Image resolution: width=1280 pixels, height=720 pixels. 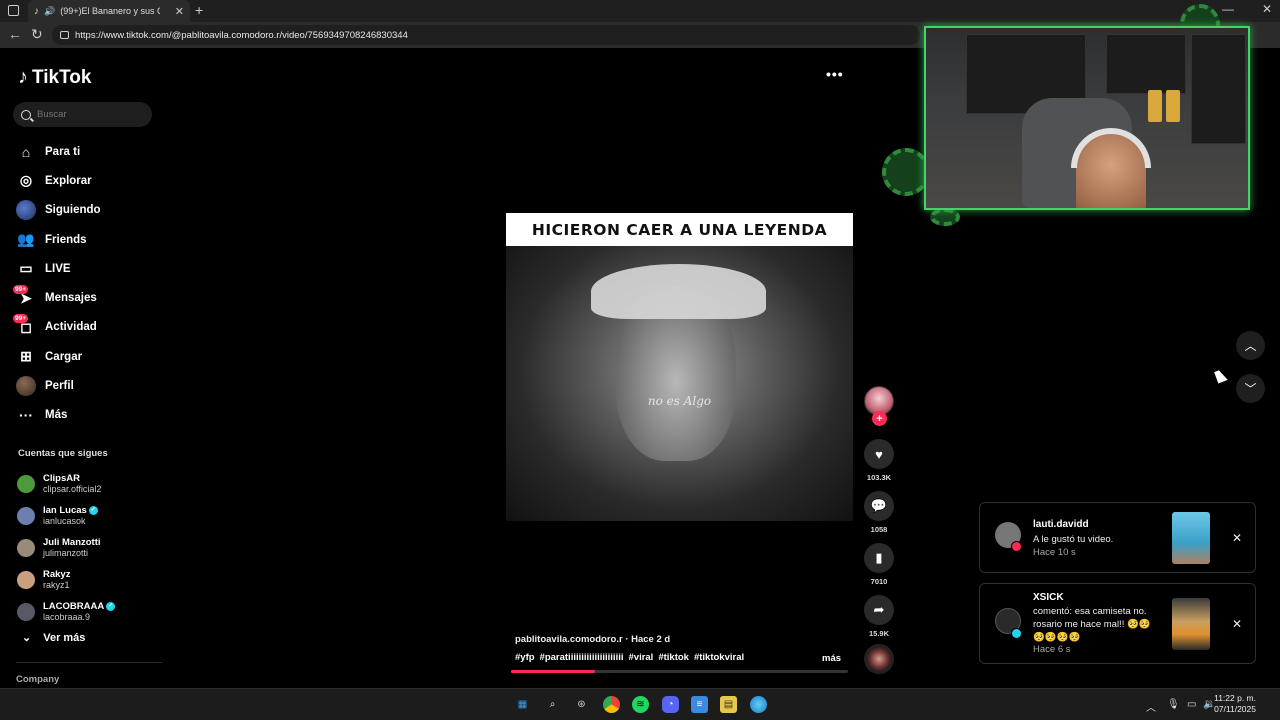 What do you see at coordinates (525, 657) in the screenshot?
I see `hashtag: #yfp` at bounding box center [525, 657].